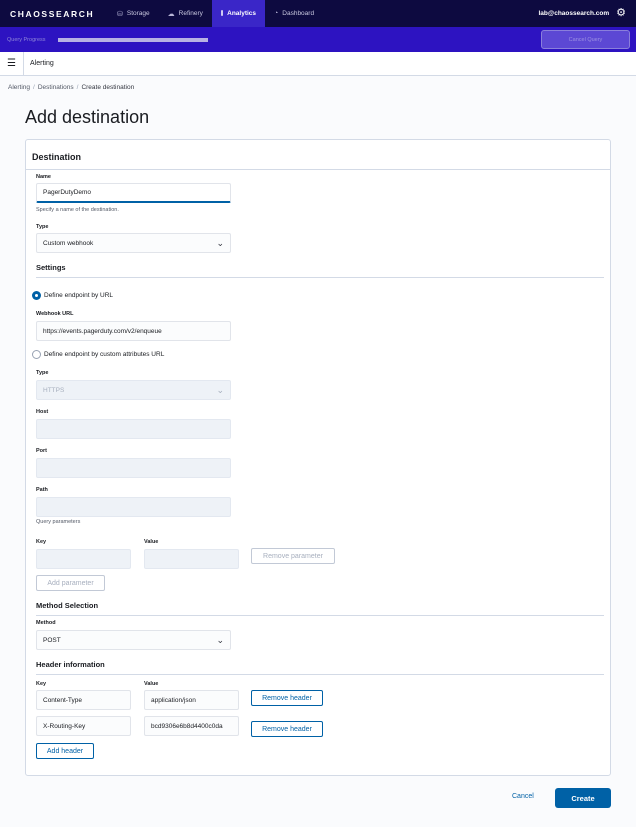 This screenshot has width=636, height=827. Describe the element at coordinates (36, 295) in the screenshot. I see `radio-selected-icon` at that location.